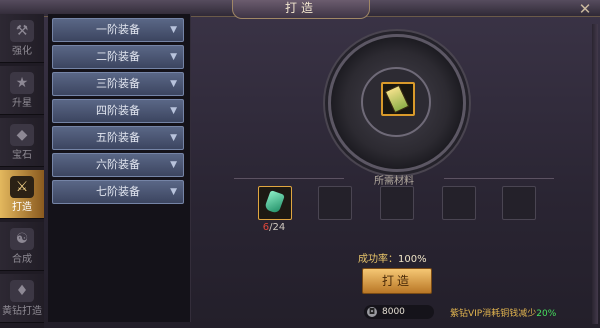 This screenshot has height=328, width=600. What do you see at coordinates (22, 31) in the screenshot?
I see `enhance-icon: ⚒` at bounding box center [22, 31].